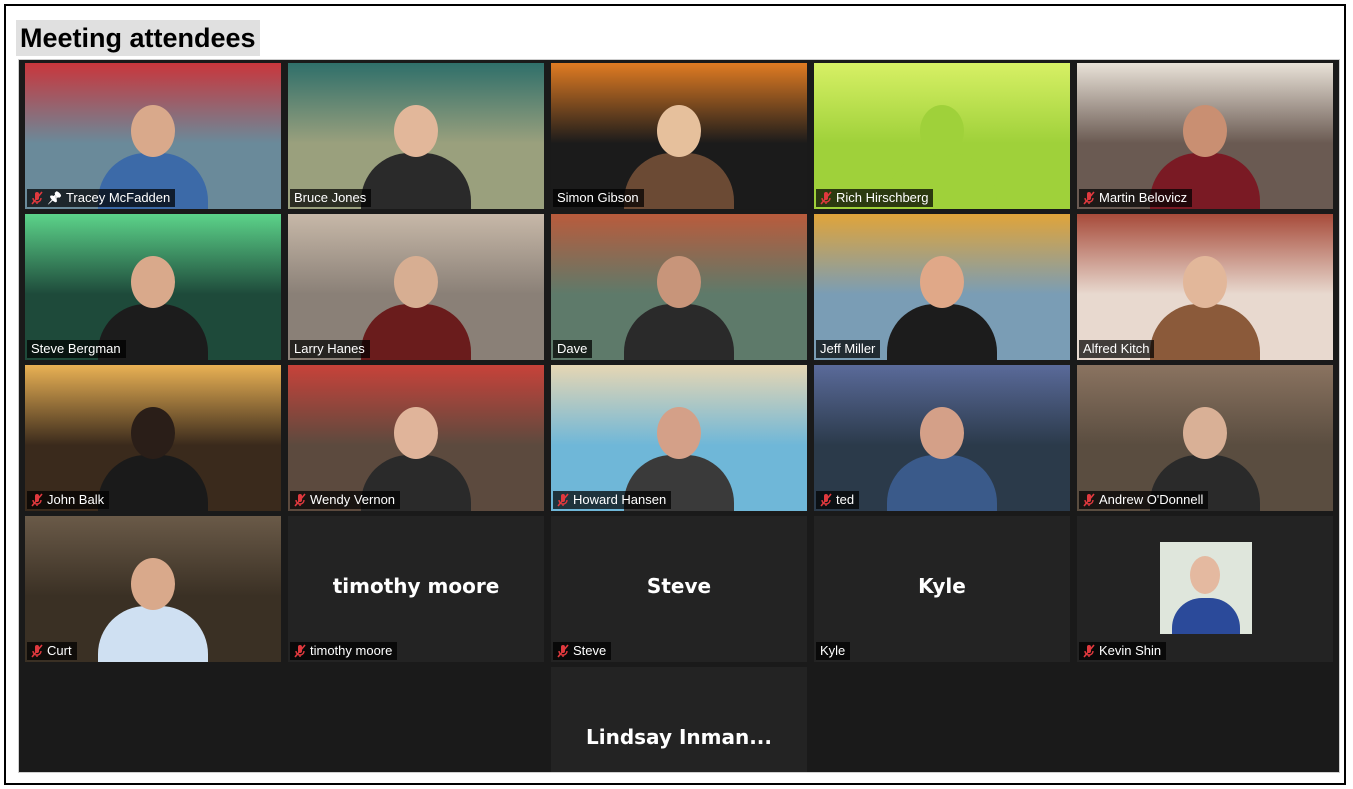 The width and height of the screenshot is (1353, 789). Describe the element at coordinates (118, 197) in the screenshot. I see `participant-name: Tracey McFadden` at that location.